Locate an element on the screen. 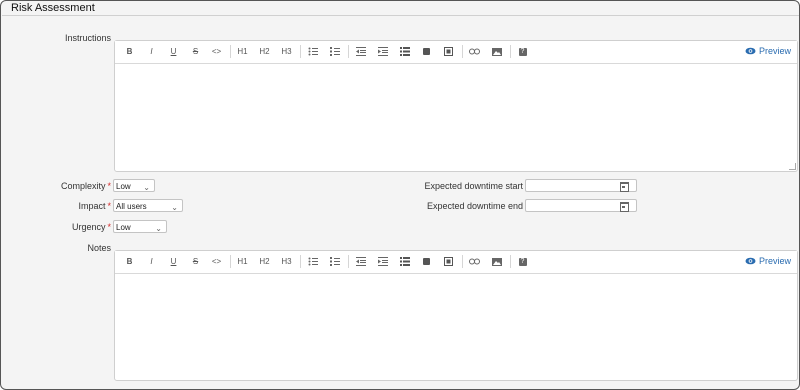 The width and height of the screenshot is (800, 390). downtime-end-input is located at coordinates (581, 205).